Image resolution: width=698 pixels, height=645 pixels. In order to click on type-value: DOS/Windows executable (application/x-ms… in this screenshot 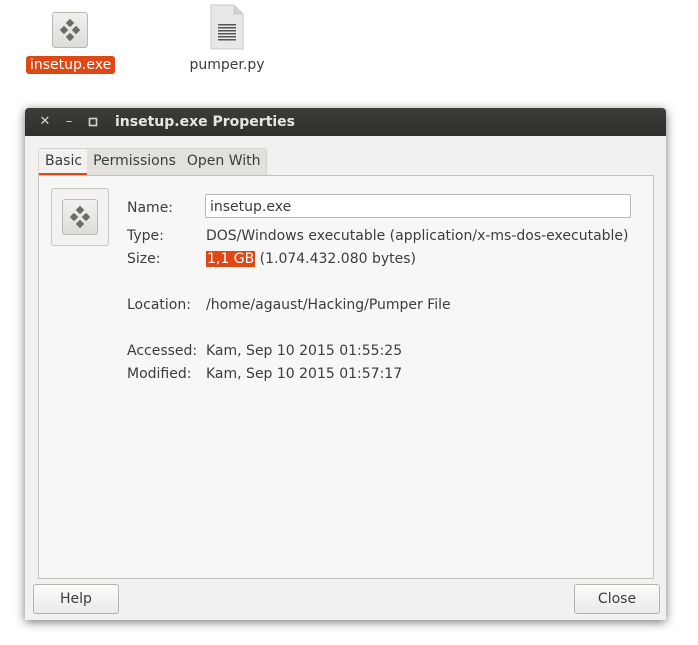, I will do `click(417, 236)`.